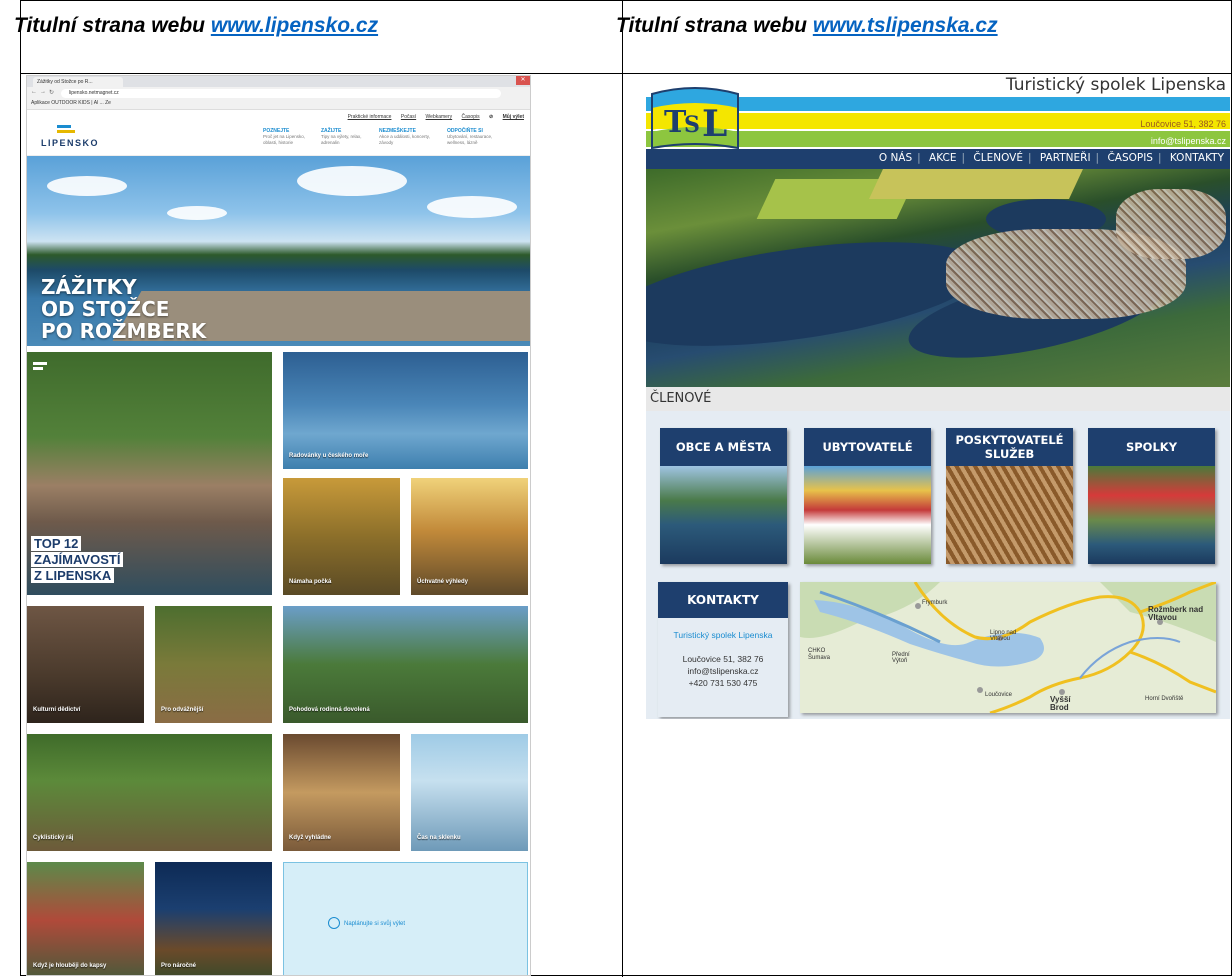  Describe the element at coordinates (294, 25) in the screenshot. I see `lipensko-link: www.lipensko.cz` at that location.